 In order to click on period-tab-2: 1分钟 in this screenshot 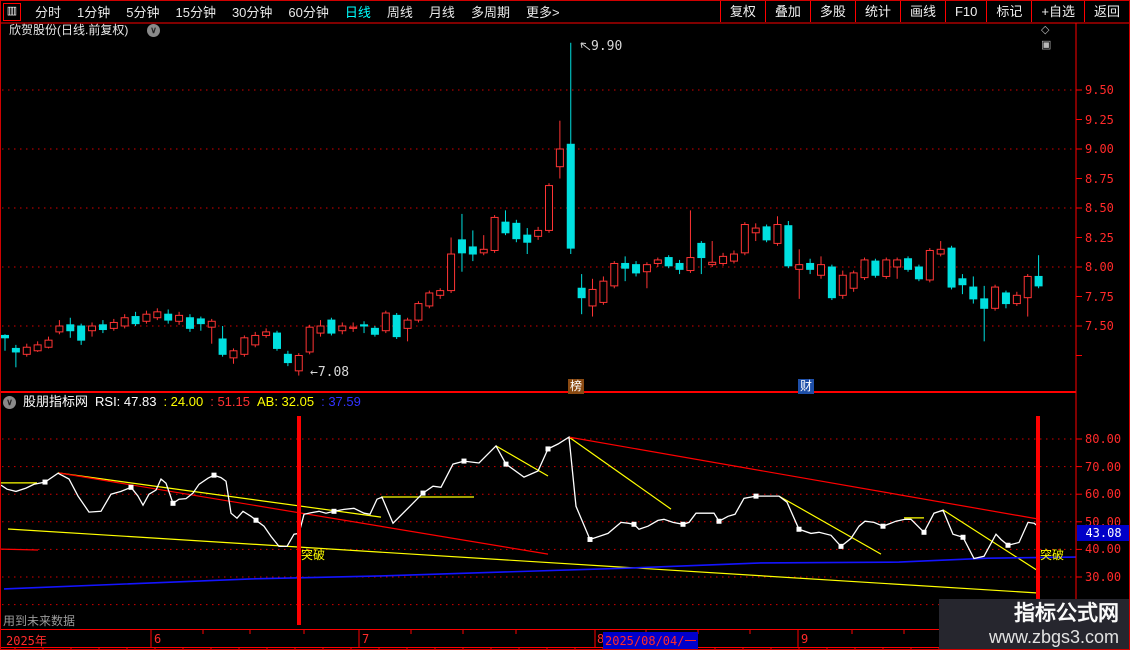, I will do `click(93, 12)`.